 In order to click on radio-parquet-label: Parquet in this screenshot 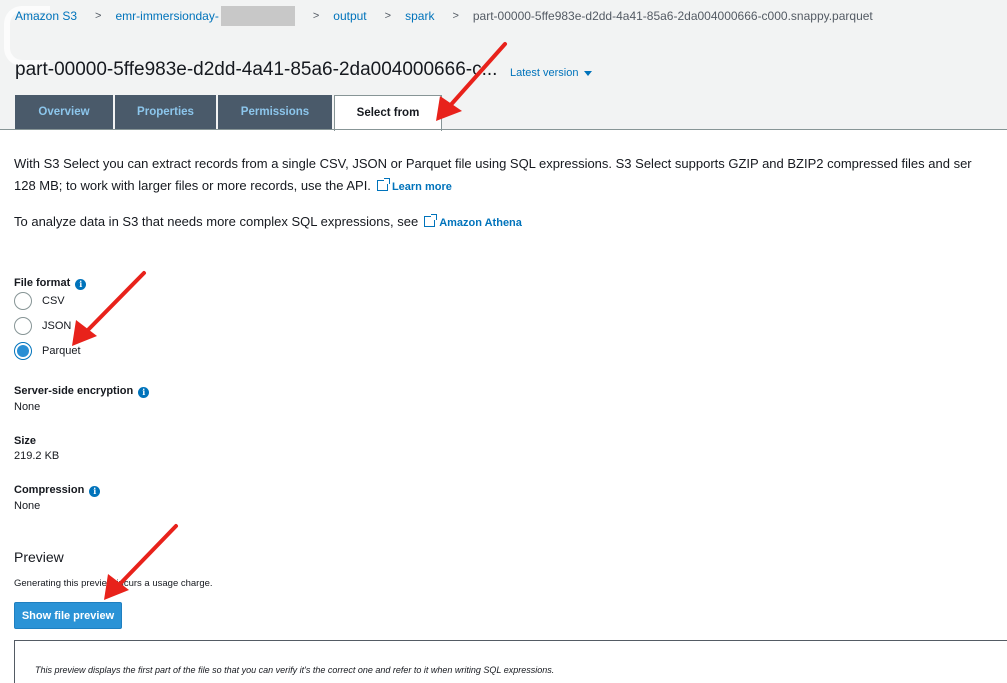, I will do `click(61, 351)`.